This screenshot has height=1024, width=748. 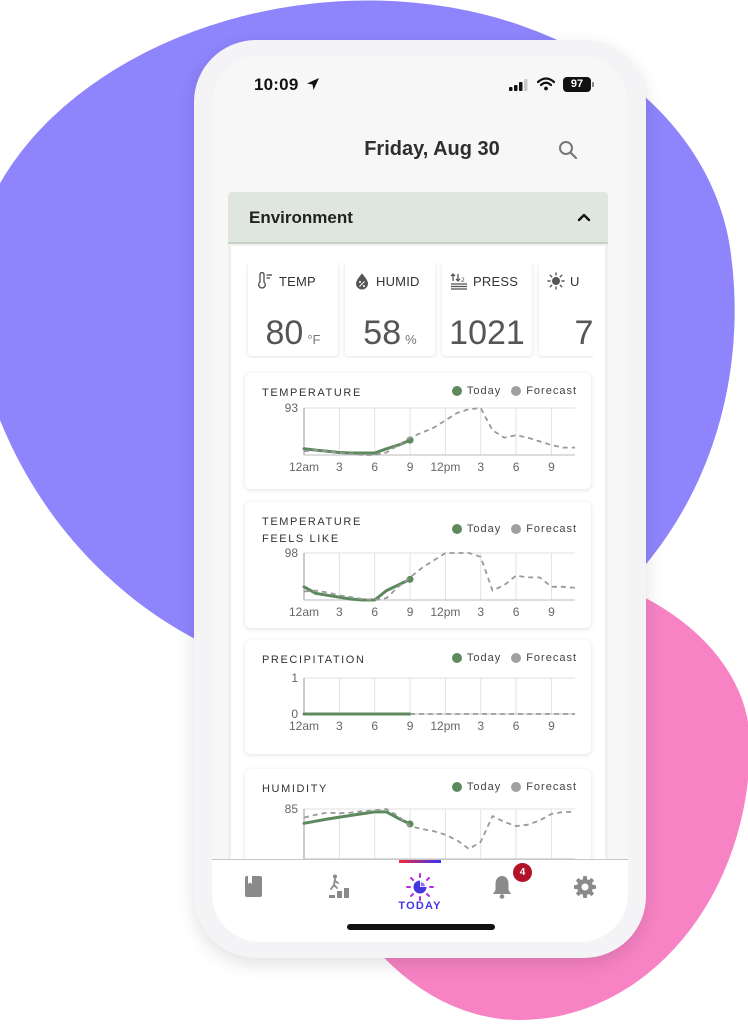 I want to click on battery-indicator: 97, so click(x=578, y=84).